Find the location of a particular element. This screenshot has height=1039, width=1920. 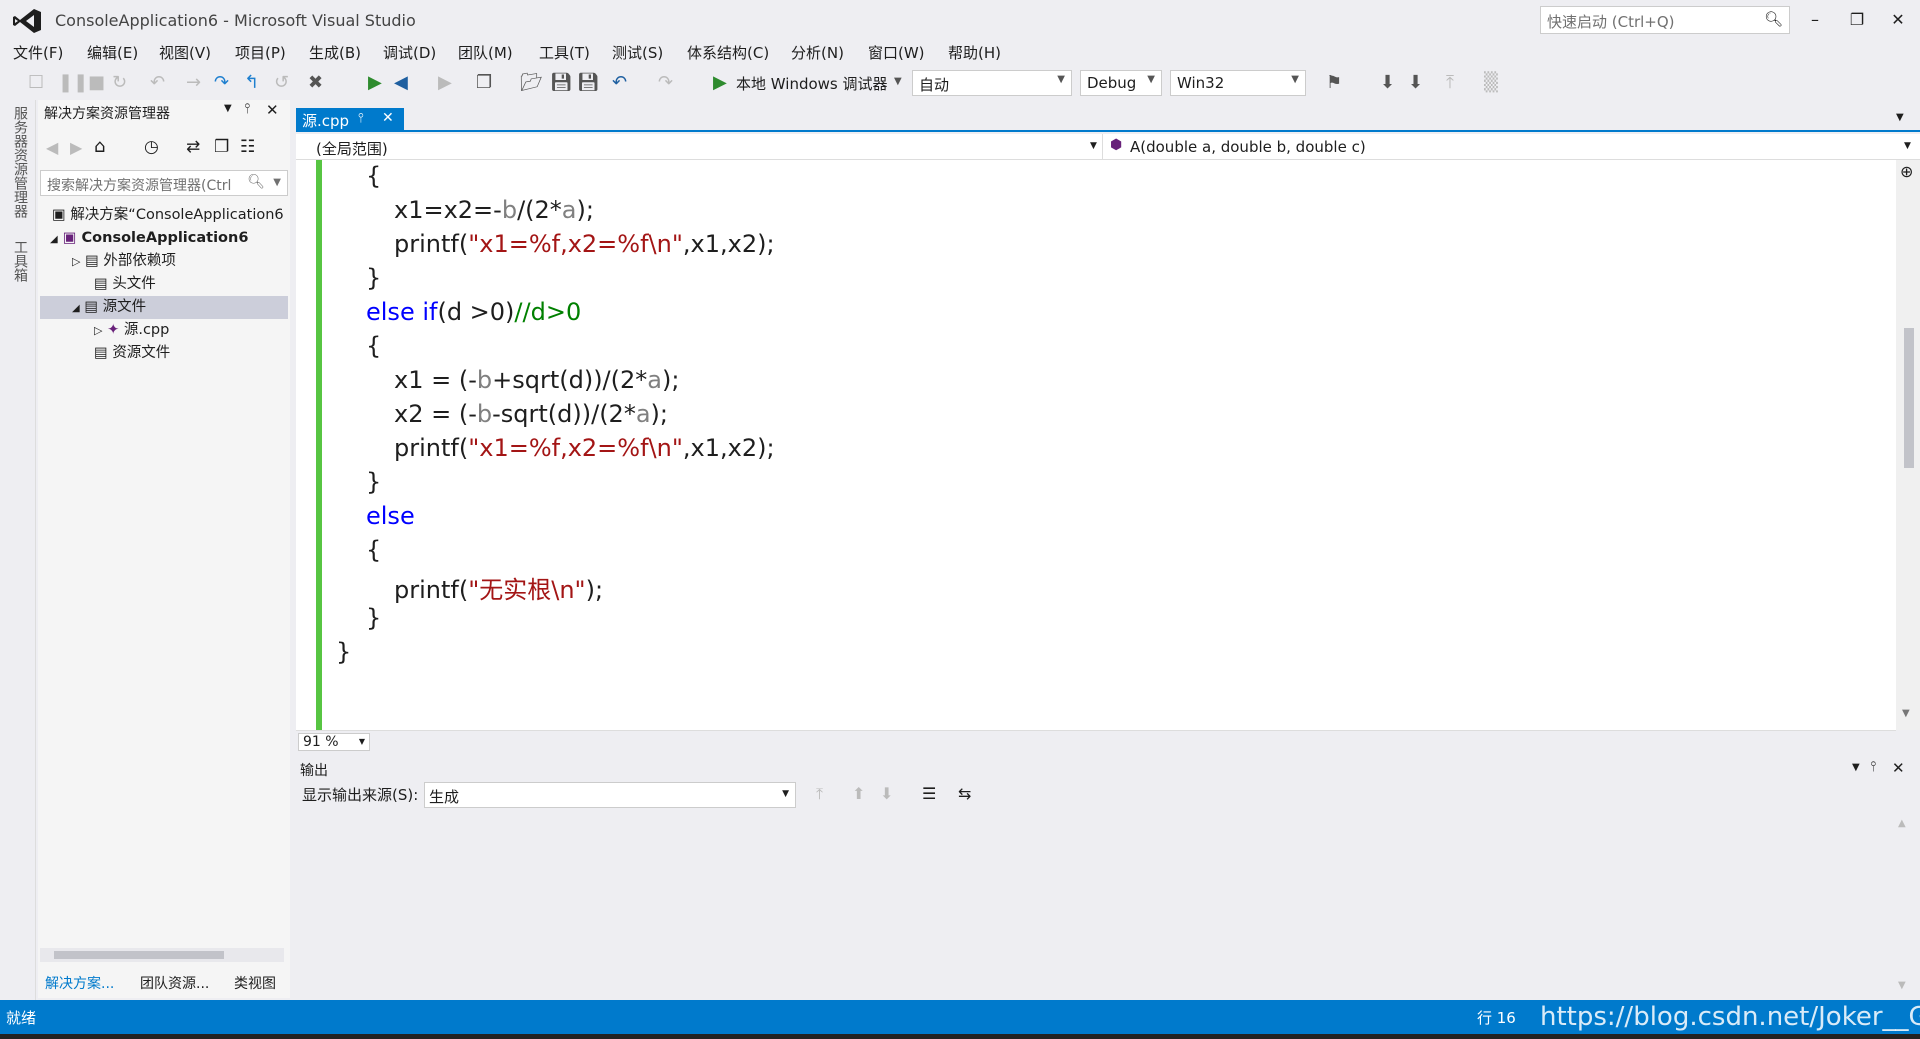

collapsed-arrow-icon: ▷ is located at coordinates (98, 330).